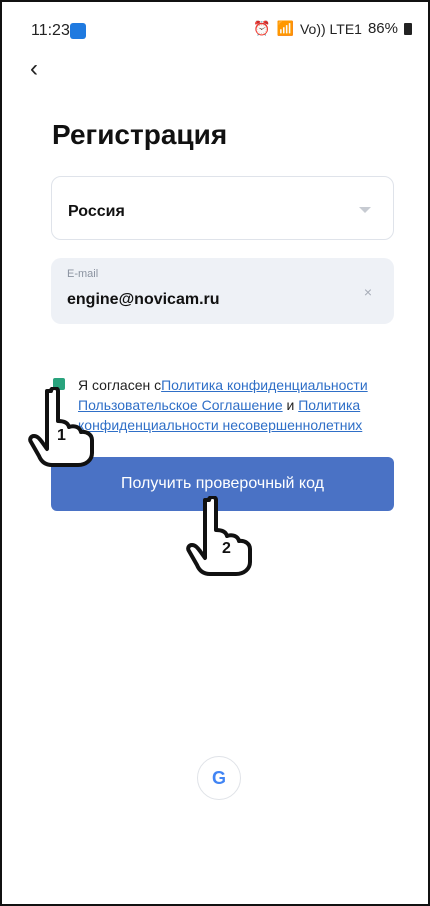 The height and width of the screenshot is (906, 430). I want to click on dropdown-arrow-icon, so click(365, 210).